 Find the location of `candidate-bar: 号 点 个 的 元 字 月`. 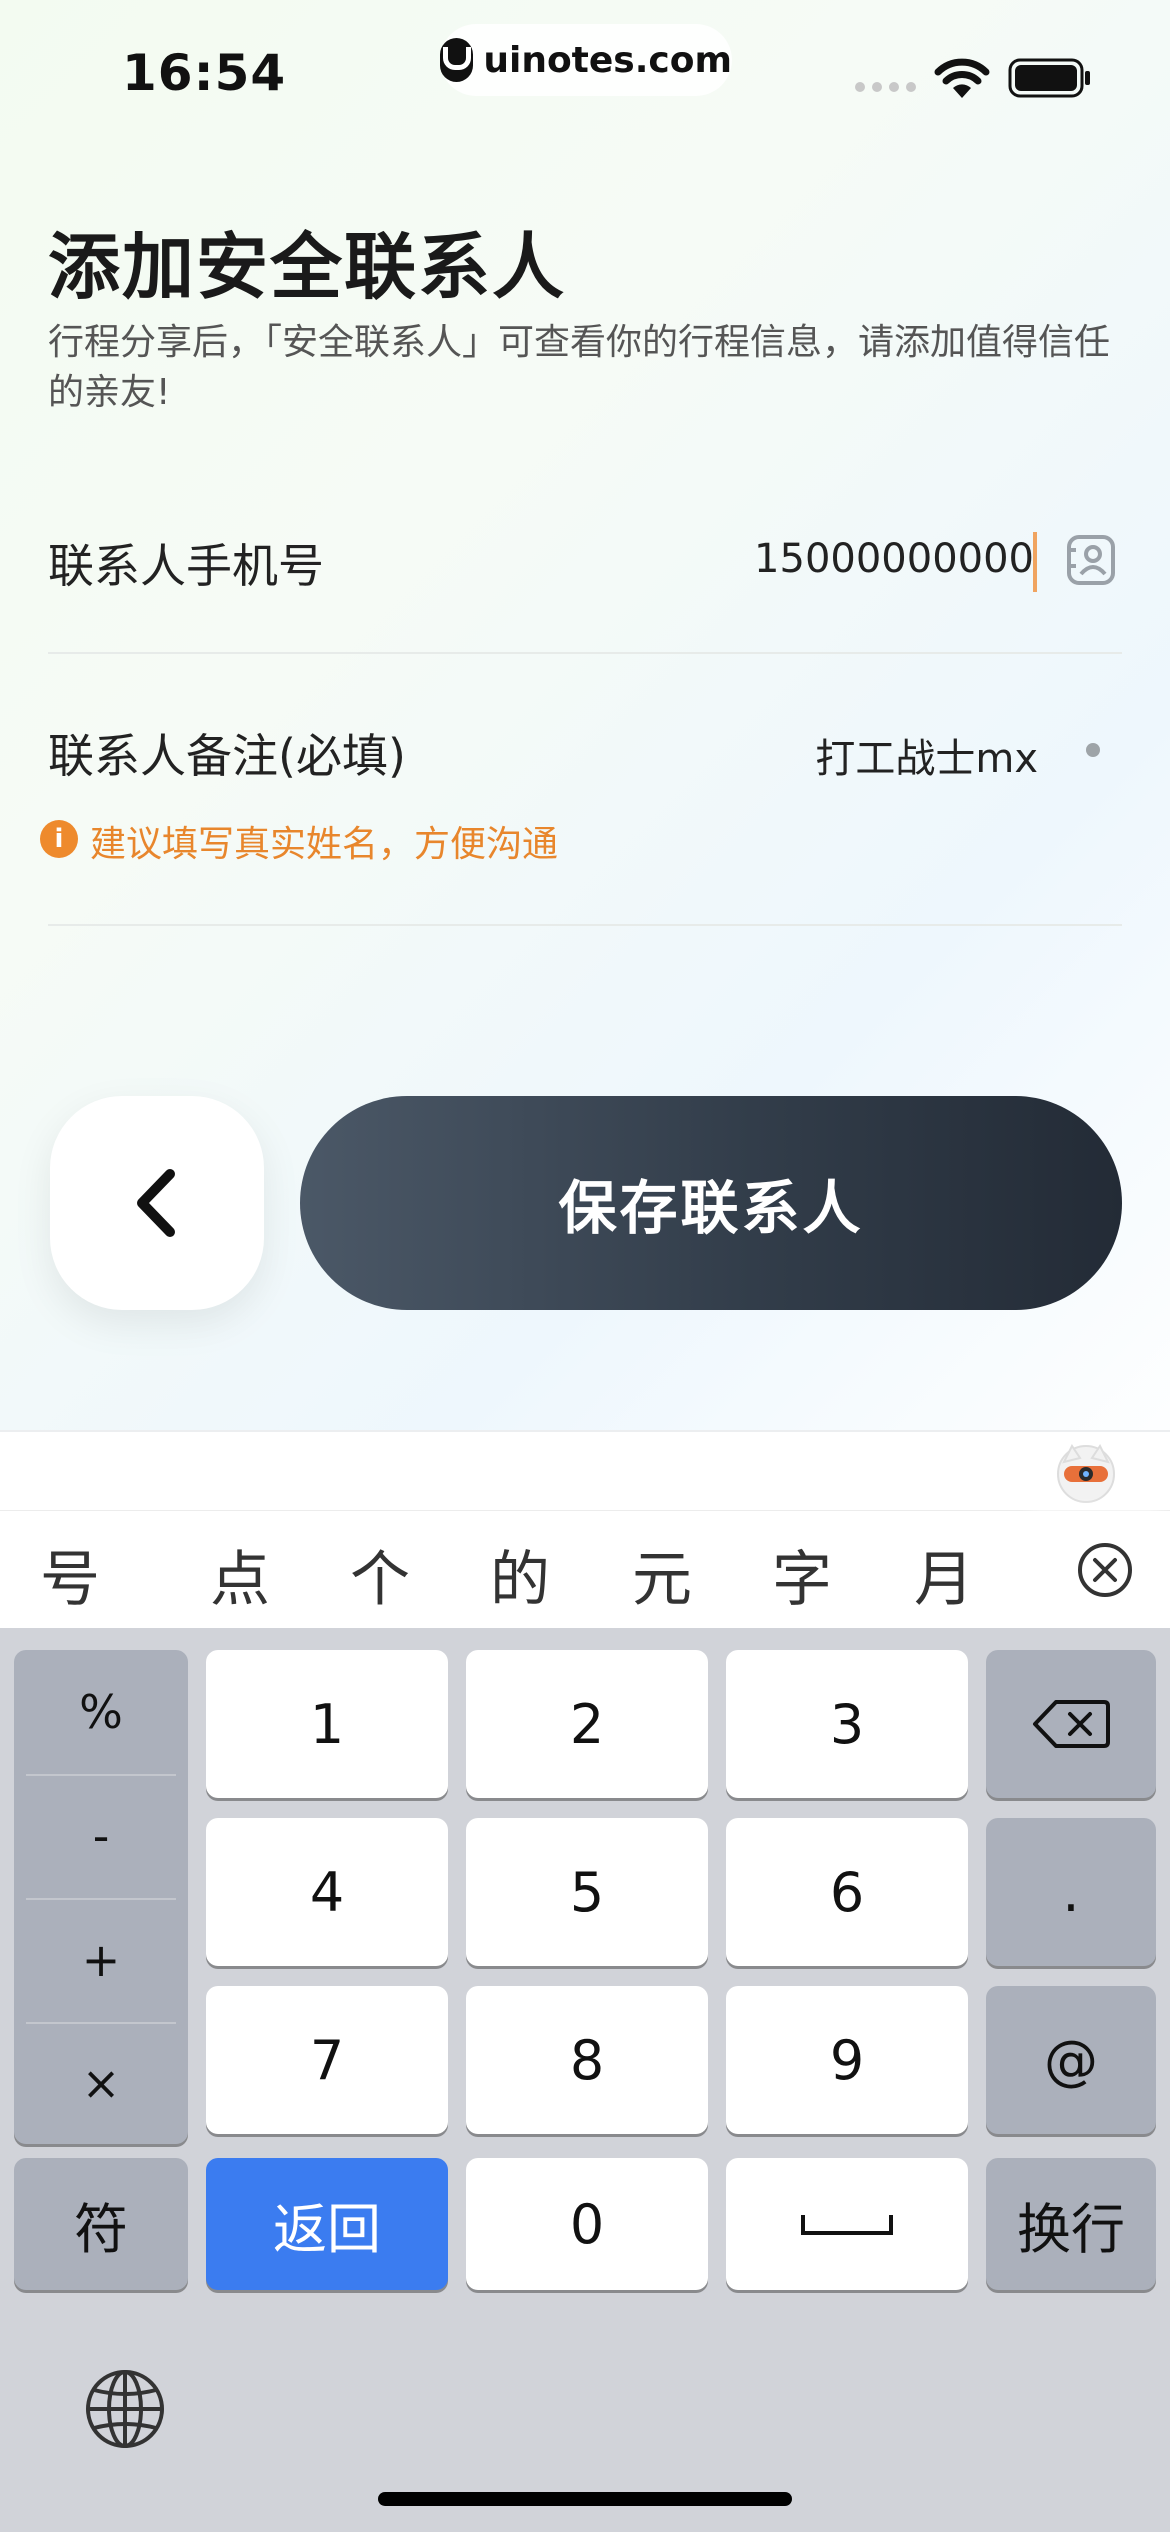

candidate-bar: 号 点 个 的 元 字 月 is located at coordinates (585, 1569).